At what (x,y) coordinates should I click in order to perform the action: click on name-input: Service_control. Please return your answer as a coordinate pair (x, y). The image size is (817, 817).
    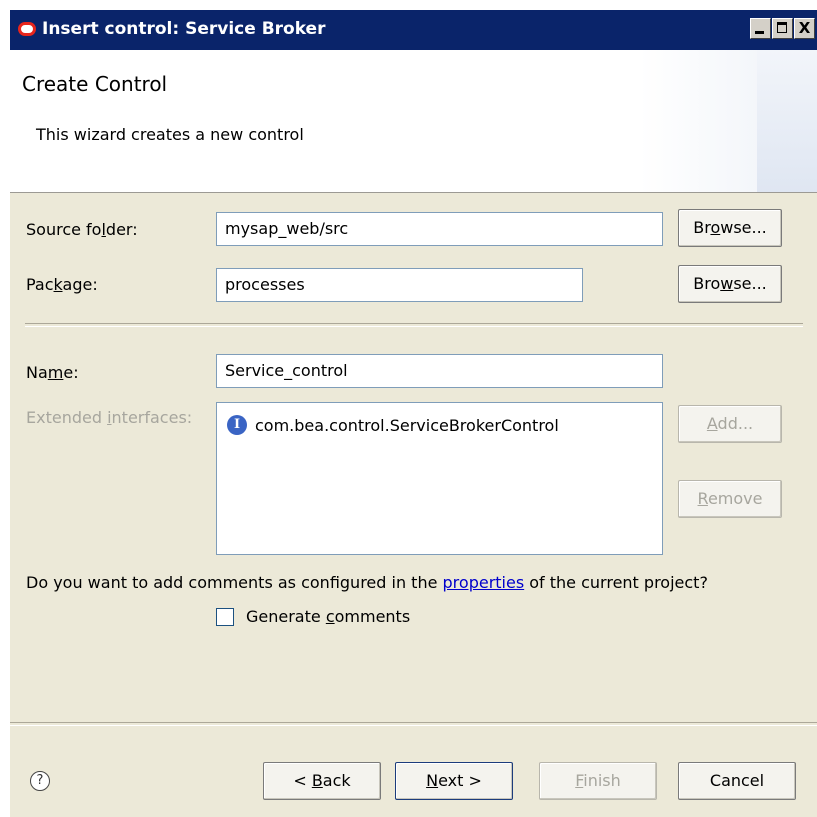
    Looking at the image, I should click on (439, 371).